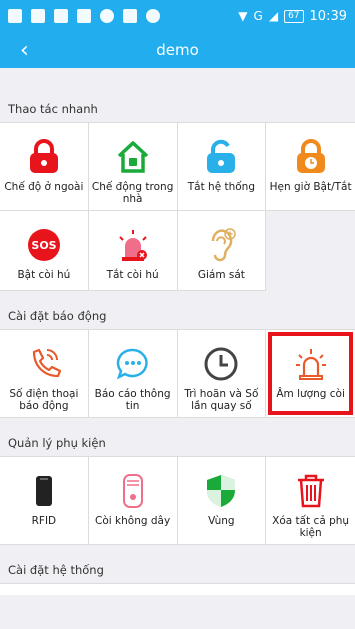  Describe the element at coordinates (15, 16) in the screenshot. I see `facebook-icon` at that location.